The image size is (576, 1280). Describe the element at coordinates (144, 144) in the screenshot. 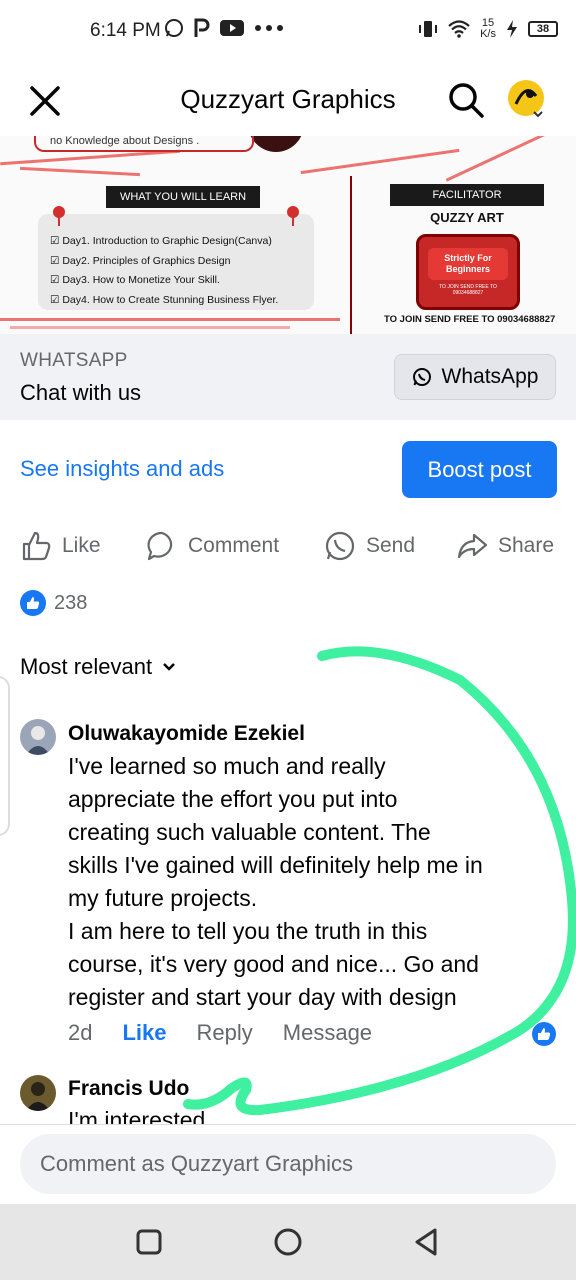

I see `banner-top-text: no Knowledge about Designs .` at that location.